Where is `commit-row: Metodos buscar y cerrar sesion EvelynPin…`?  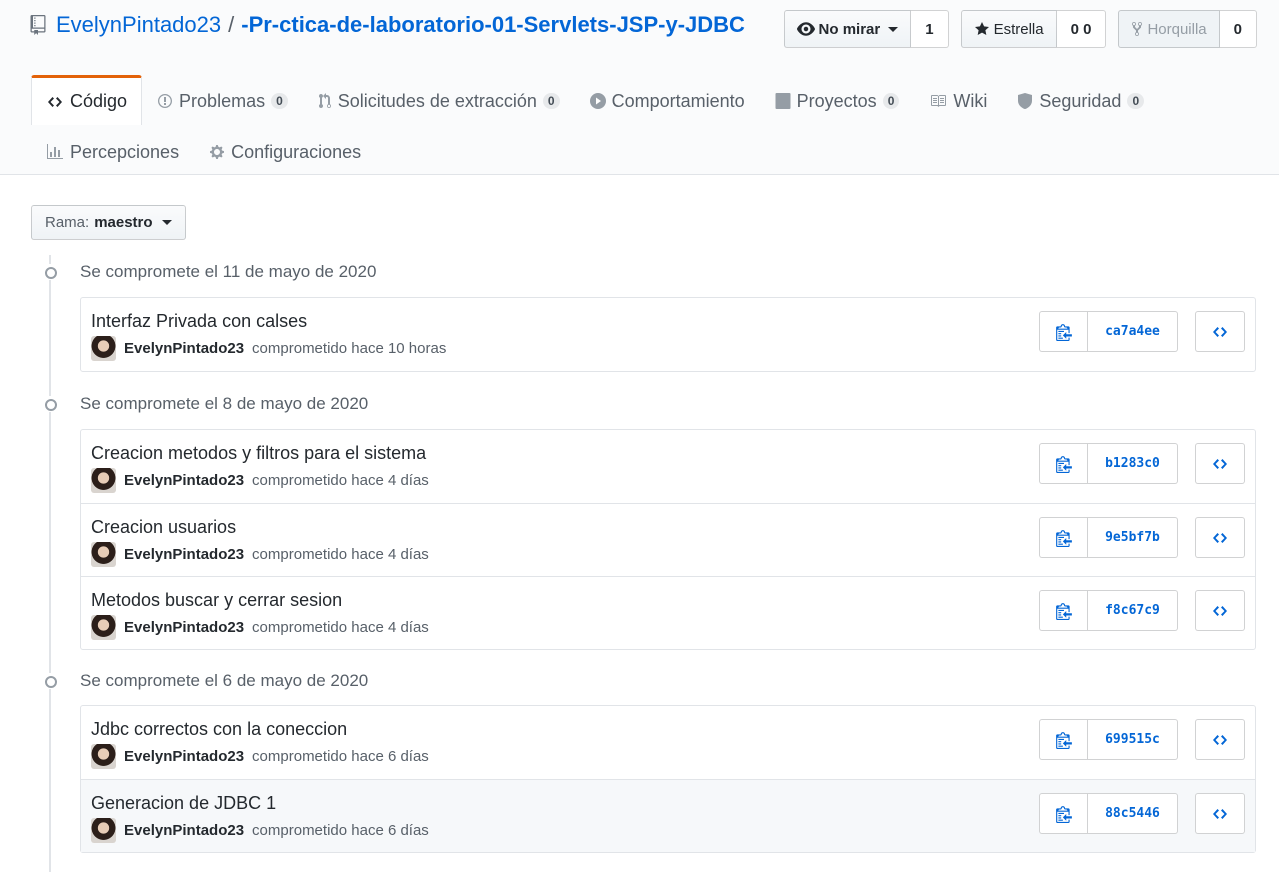
commit-row: Metodos buscar y cerrar sesion EvelynPin… is located at coordinates (668, 612).